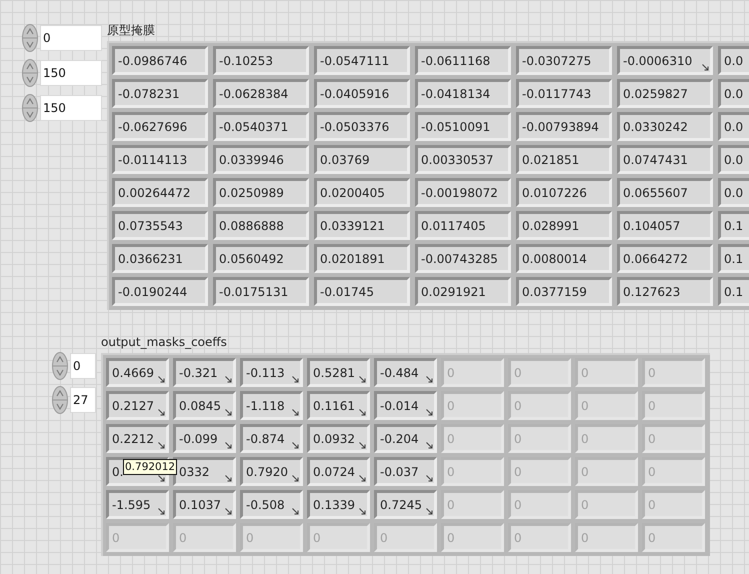 Image resolution: width=749 pixels, height=574 pixels. What do you see at coordinates (261, 225) in the screenshot?
I see `array-cell: 0.0886888` at bounding box center [261, 225].